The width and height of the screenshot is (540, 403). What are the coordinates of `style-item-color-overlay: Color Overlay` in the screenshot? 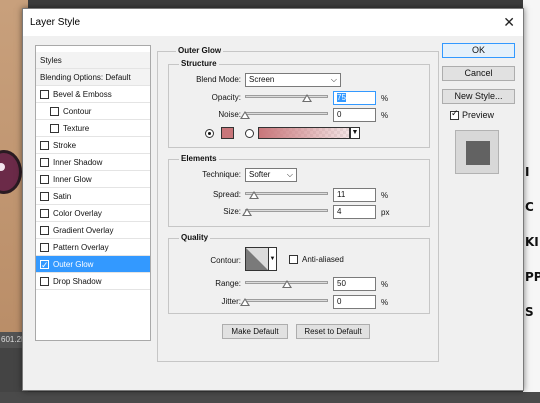 It's located at (93, 213).